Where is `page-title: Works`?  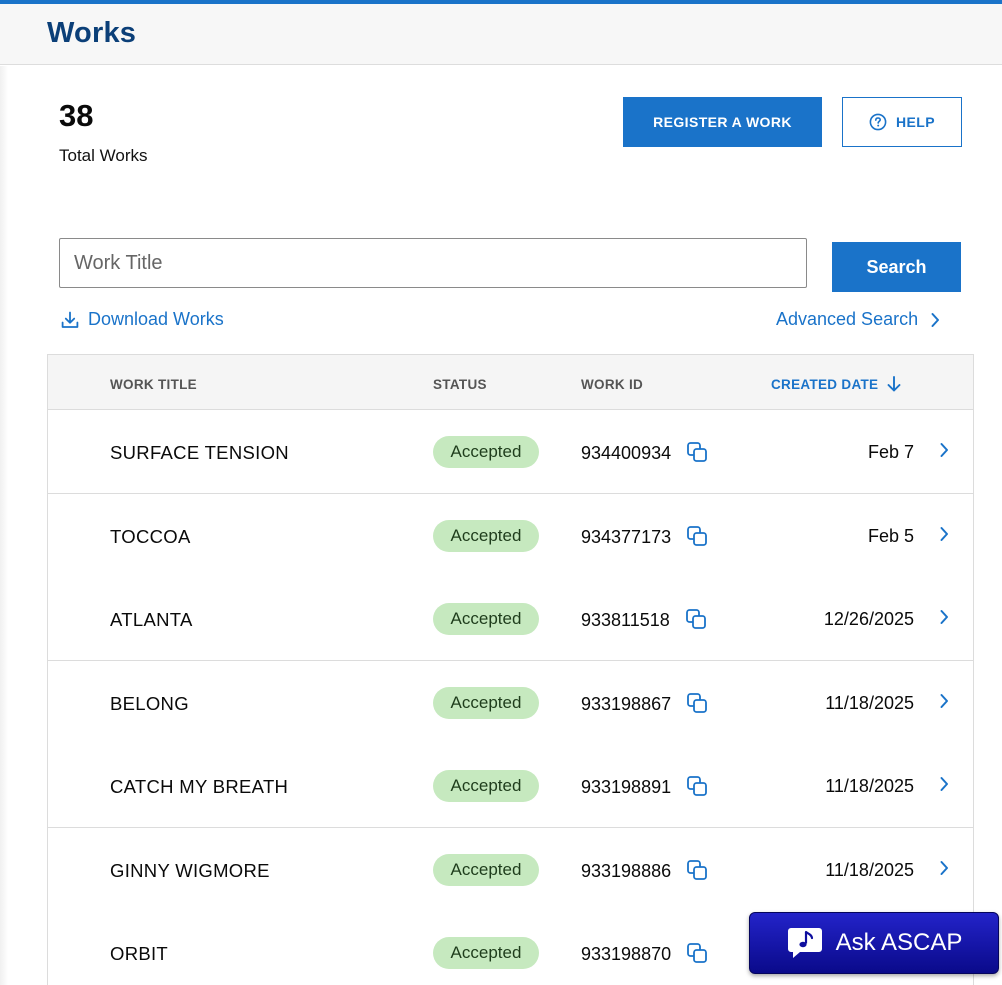 page-title: Works is located at coordinates (92, 33).